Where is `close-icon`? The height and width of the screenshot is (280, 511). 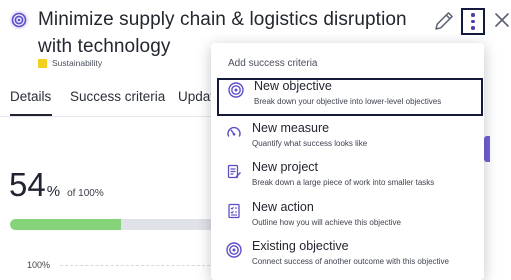
close-icon is located at coordinates (502, 20).